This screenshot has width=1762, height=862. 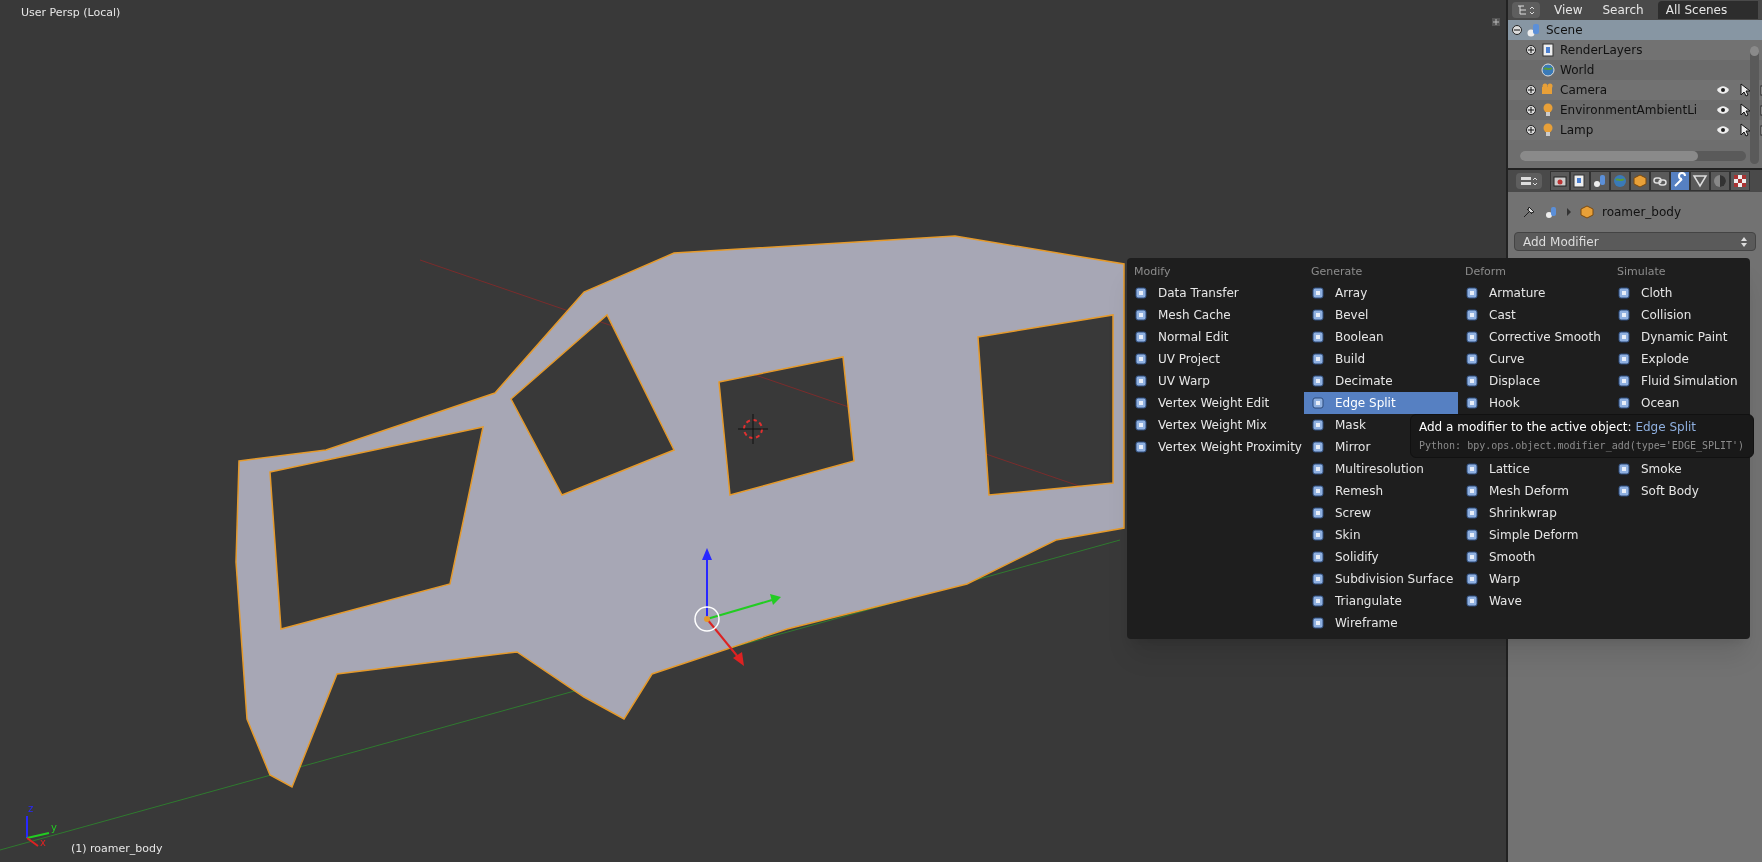 What do you see at coordinates (31, 809) in the screenshot?
I see `axis-label: z` at bounding box center [31, 809].